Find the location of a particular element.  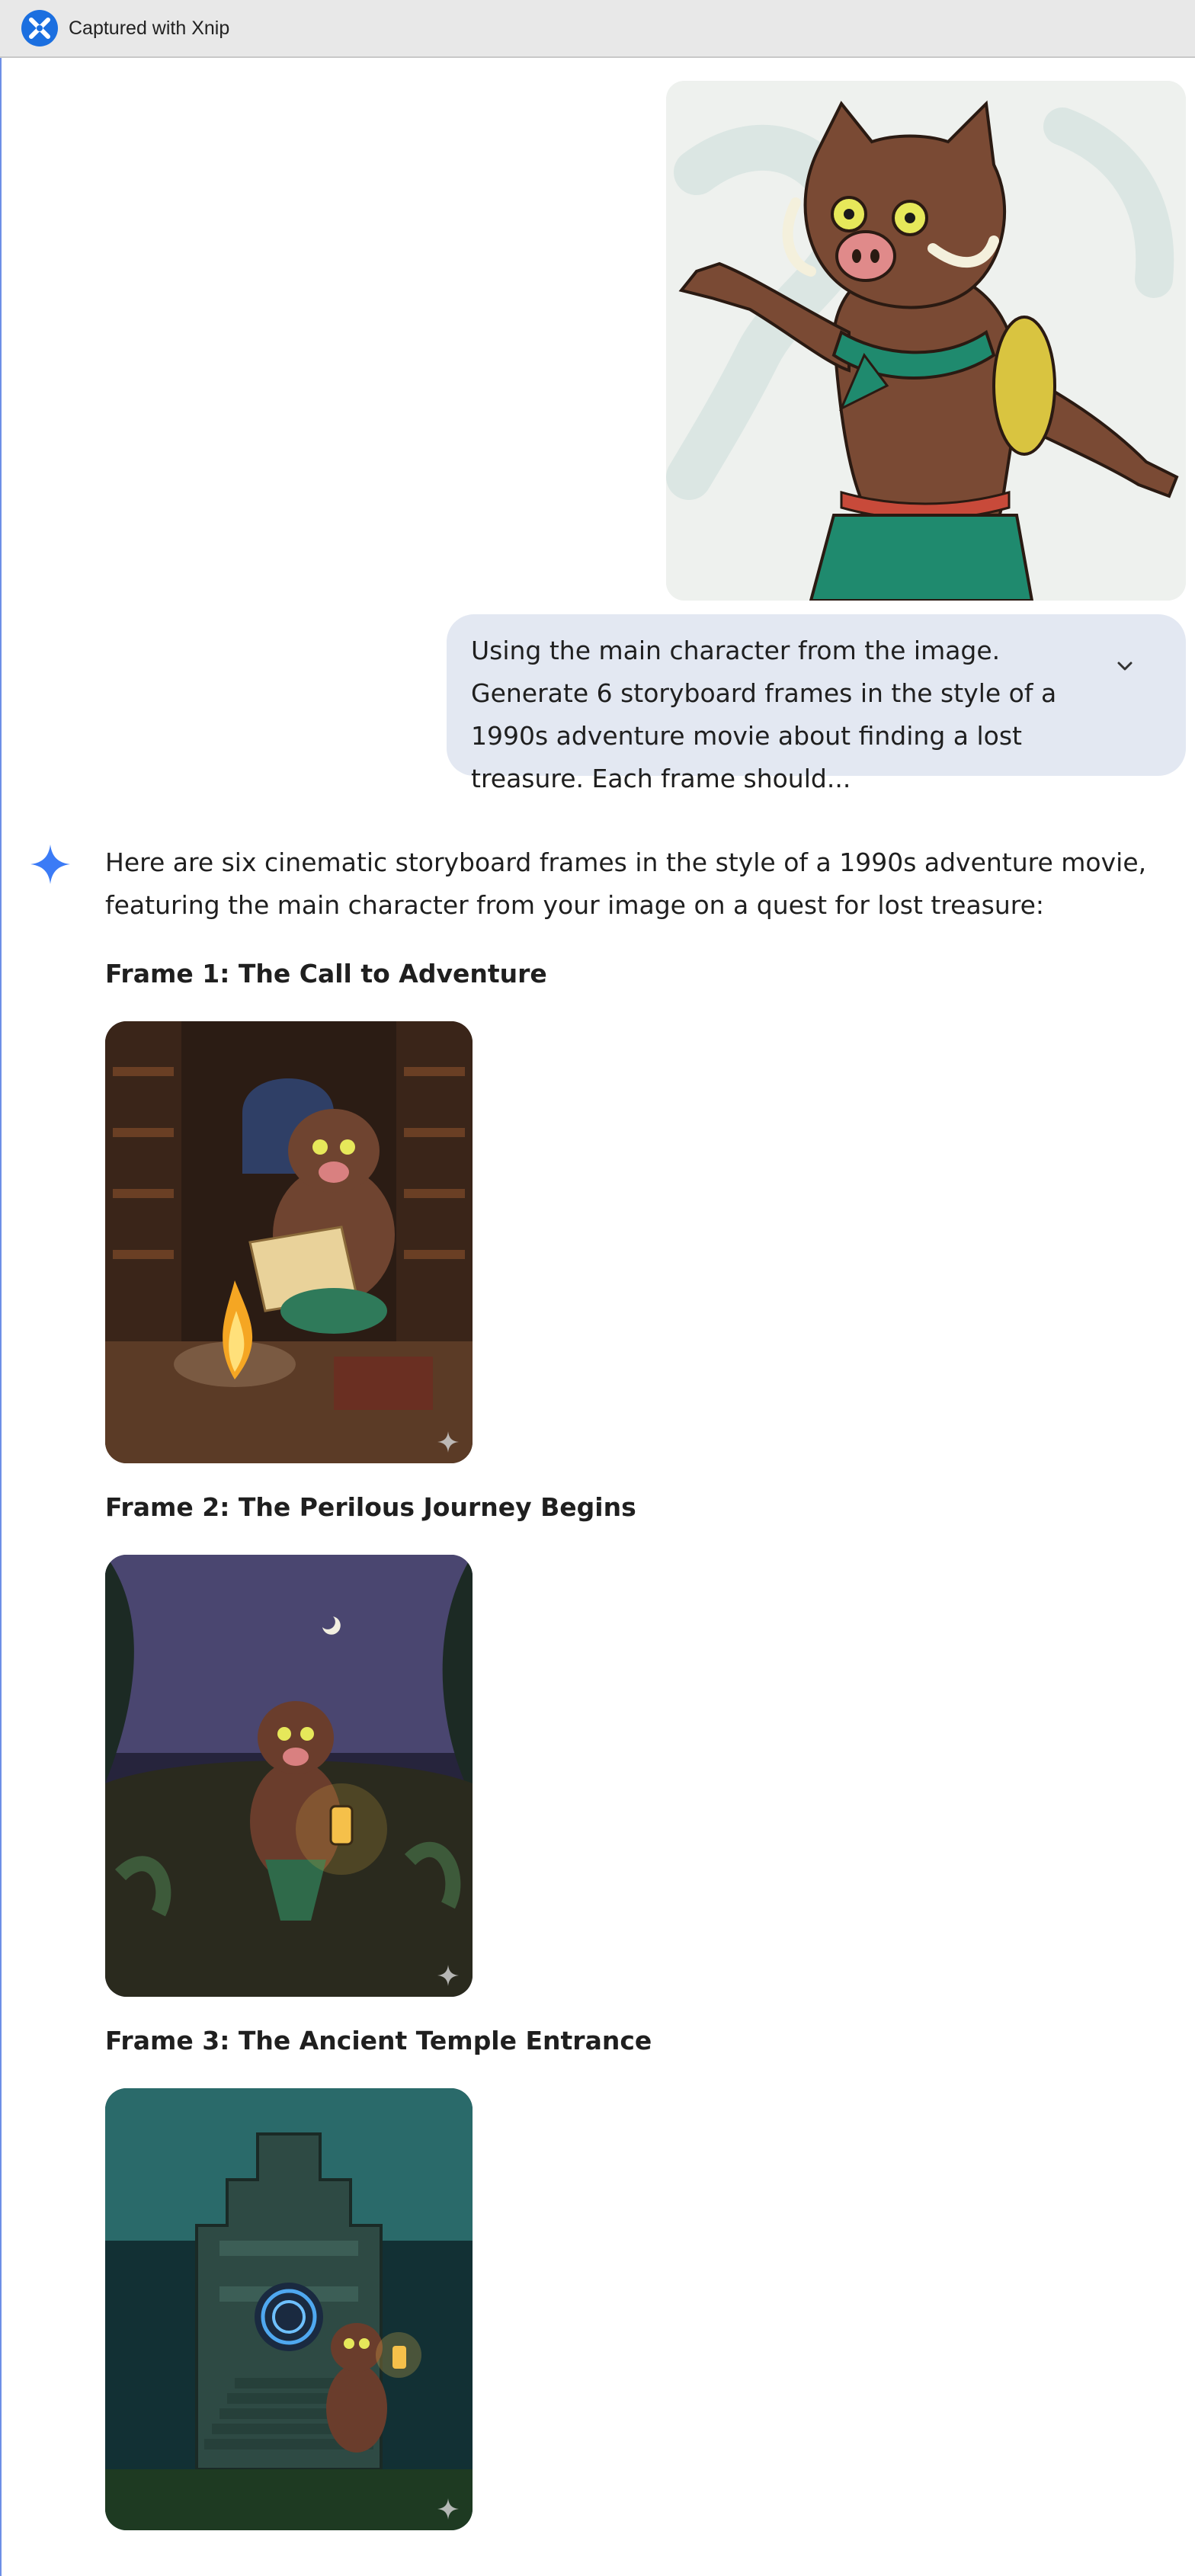

boar-reading-map-campfire-image is located at coordinates (289, 1242).